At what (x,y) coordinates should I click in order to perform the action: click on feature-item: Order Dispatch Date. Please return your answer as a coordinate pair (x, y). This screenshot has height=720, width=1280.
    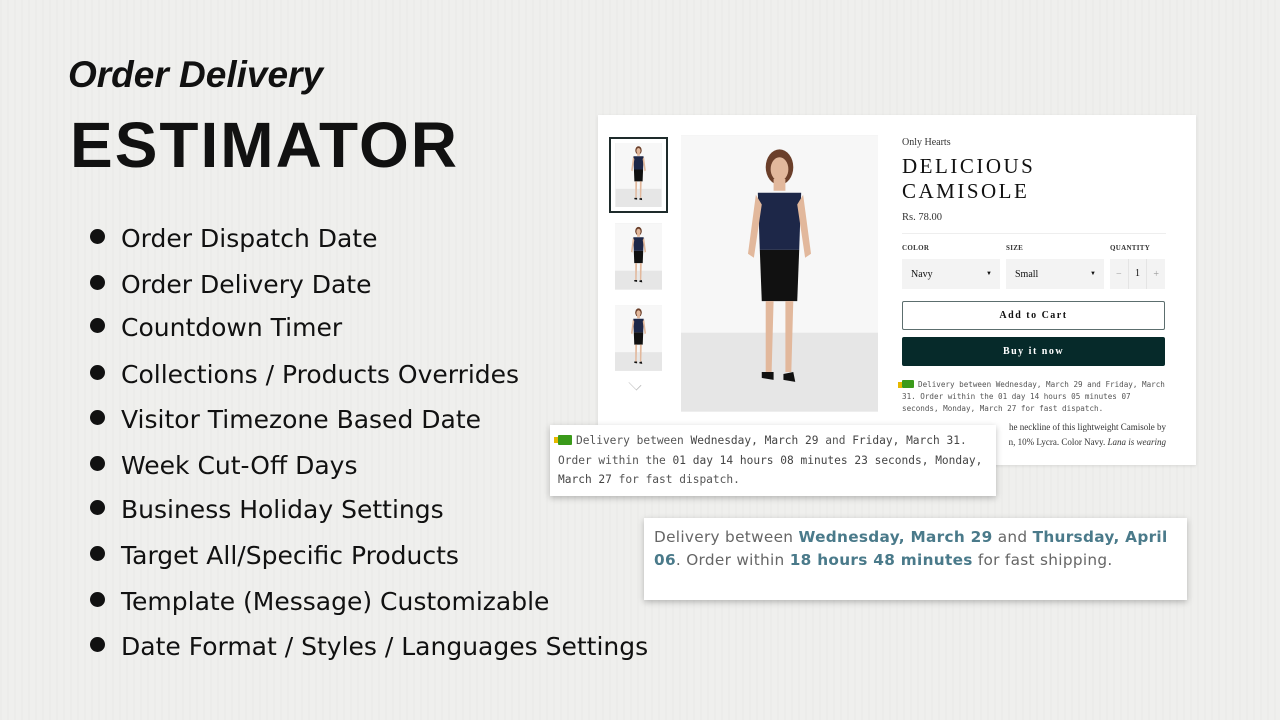
    Looking at the image, I should click on (234, 238).